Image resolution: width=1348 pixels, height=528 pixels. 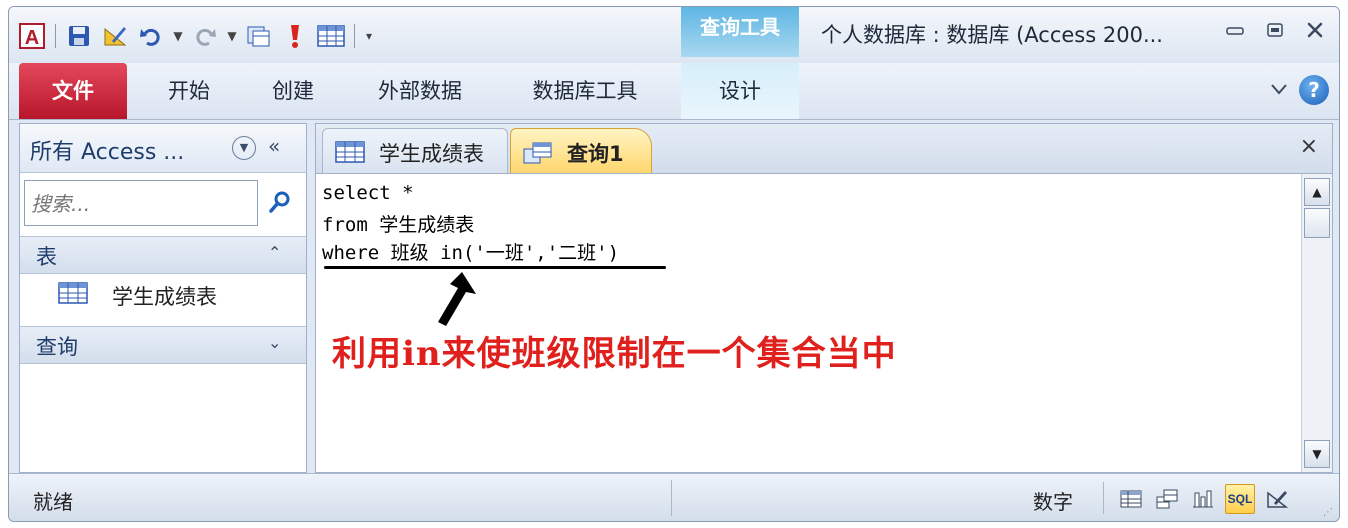 What do you see at coordinates (293, 91) in the screenshot?
I see `tab-create: 创建` at bounding box center [293, 91].